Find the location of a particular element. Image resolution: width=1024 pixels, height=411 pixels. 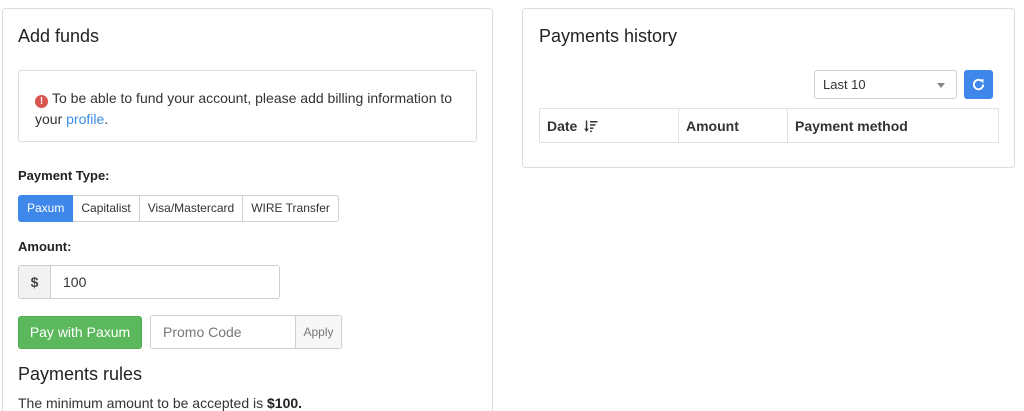

payment-type-paxum: Paxum is located at coordinates (46, 208).